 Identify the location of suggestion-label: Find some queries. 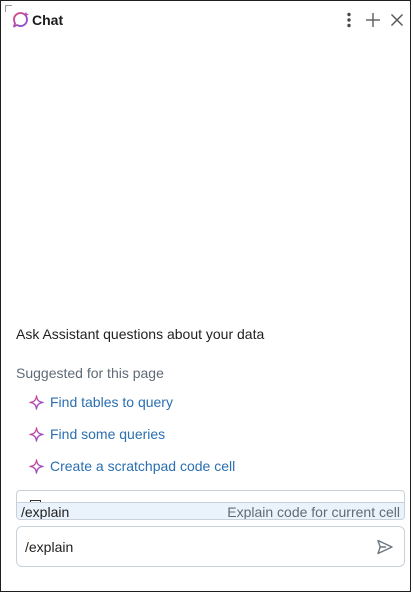
(108, 434).